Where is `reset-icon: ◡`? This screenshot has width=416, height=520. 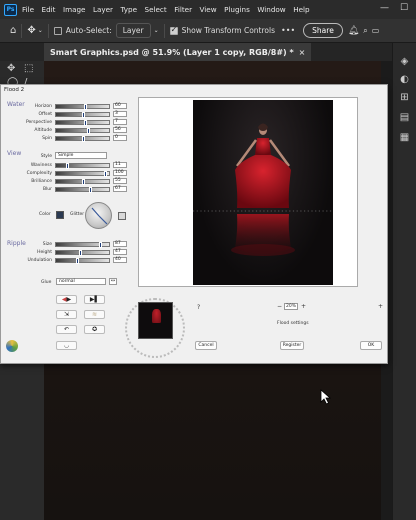
reset-icon: ◡ is located at coordinates (66, 345).